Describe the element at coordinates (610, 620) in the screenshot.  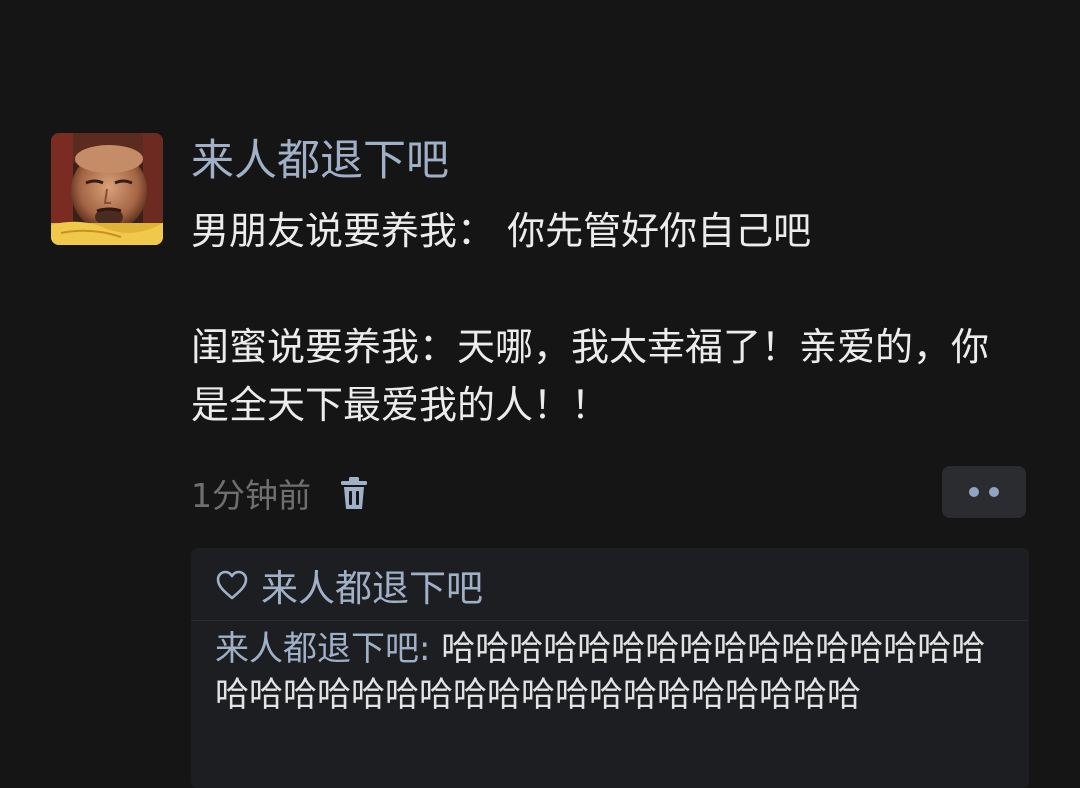
I see `divider` at that location.